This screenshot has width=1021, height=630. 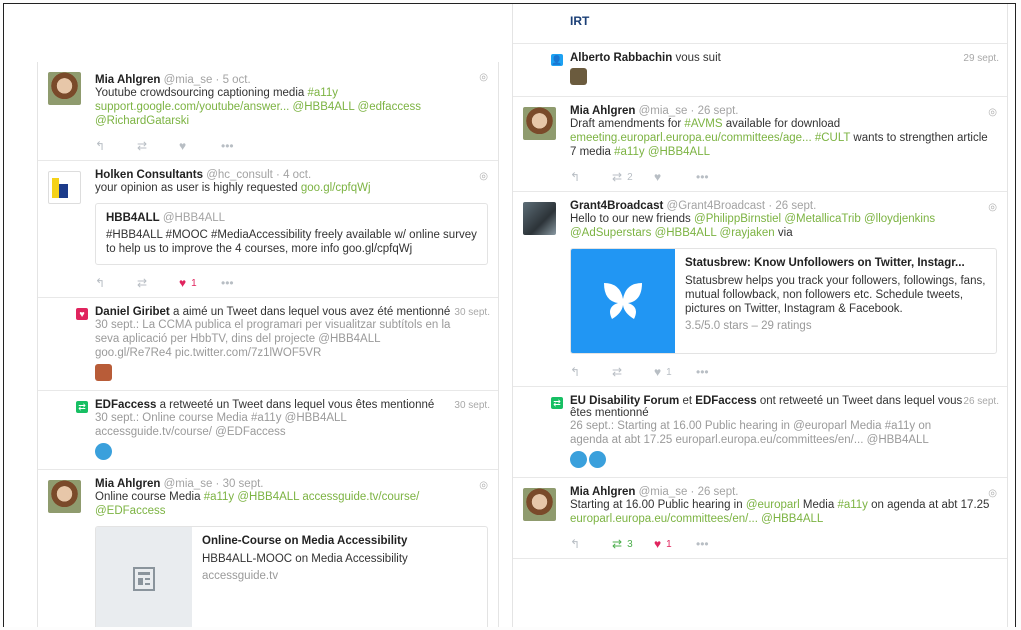 I want to click on mention: @europarl, so click(x=773, y=505).